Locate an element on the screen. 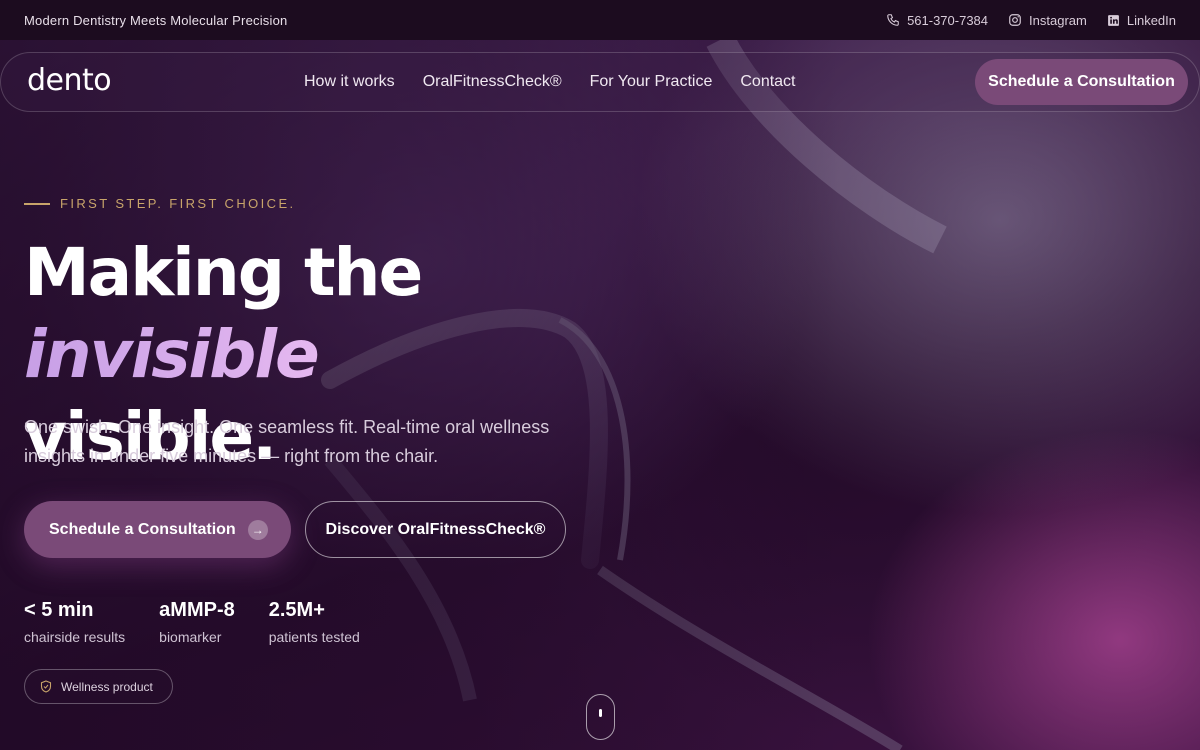 This screenshot has width=1200, height=750. nav-item-how-it-works: How it works is located at coordinates (349, 82).